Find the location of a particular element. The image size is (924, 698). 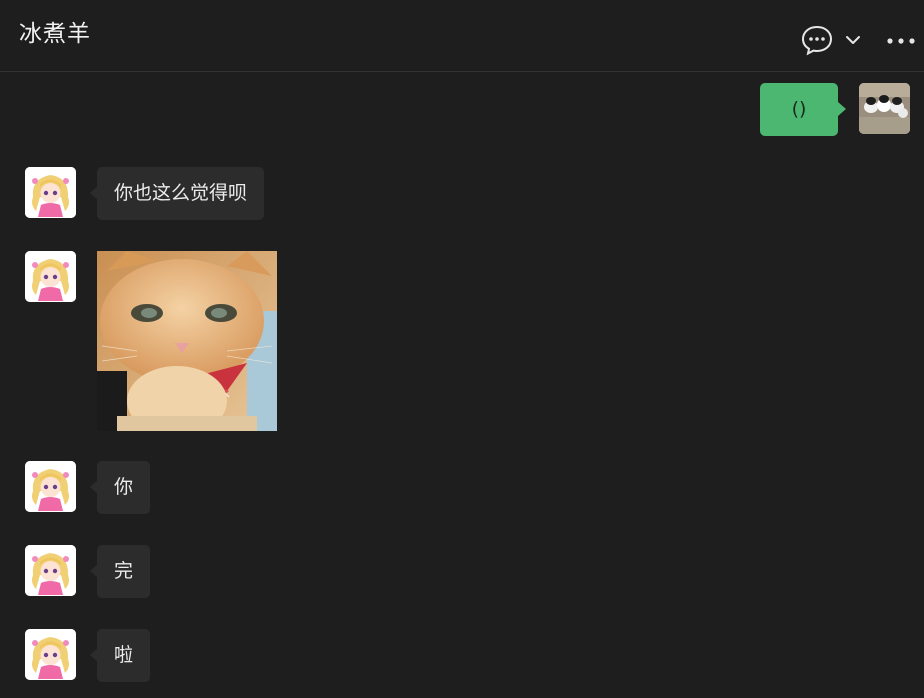

chevron-down-icon is located at coordinates (853, 40).